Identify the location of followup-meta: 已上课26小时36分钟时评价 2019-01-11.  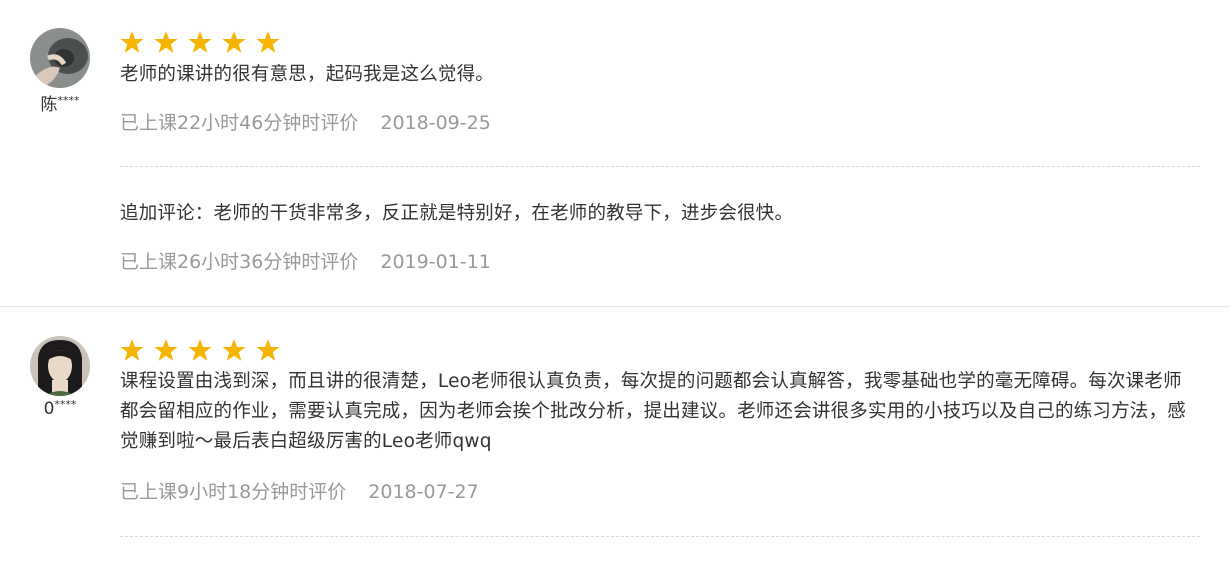
(305, 260).